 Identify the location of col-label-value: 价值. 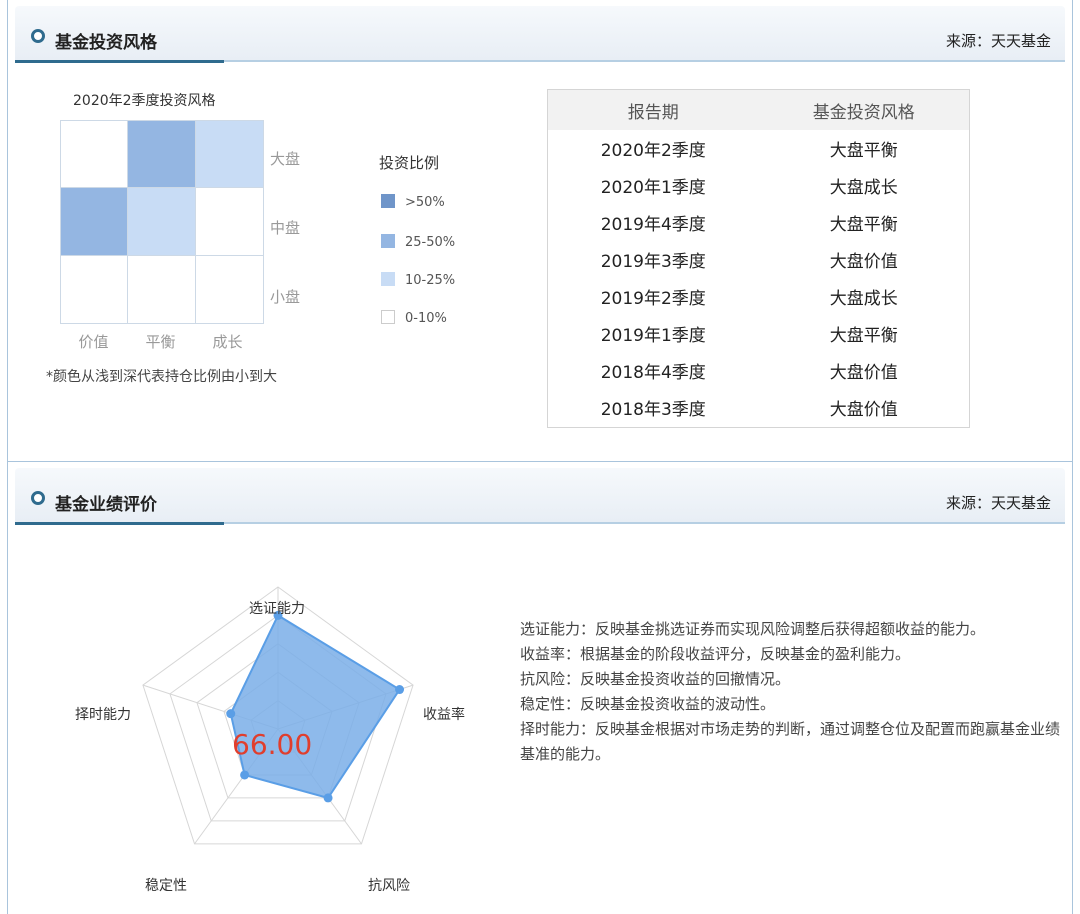
(93, 342).